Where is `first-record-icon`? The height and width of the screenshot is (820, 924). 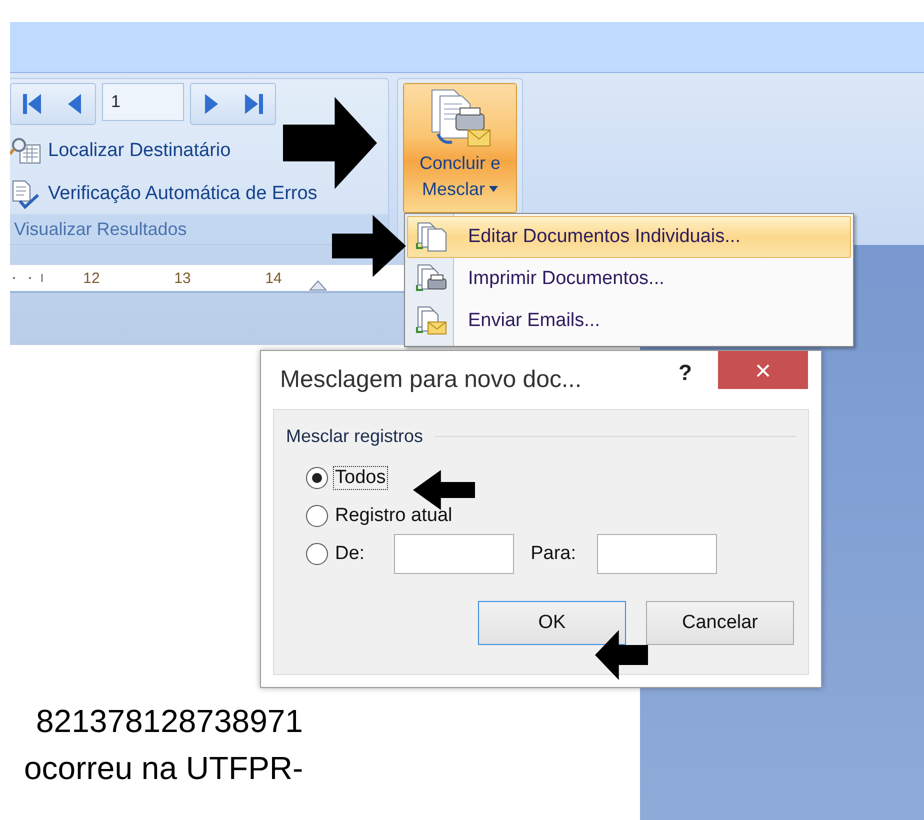
first-record-icon is located at coordinates (32, 104).